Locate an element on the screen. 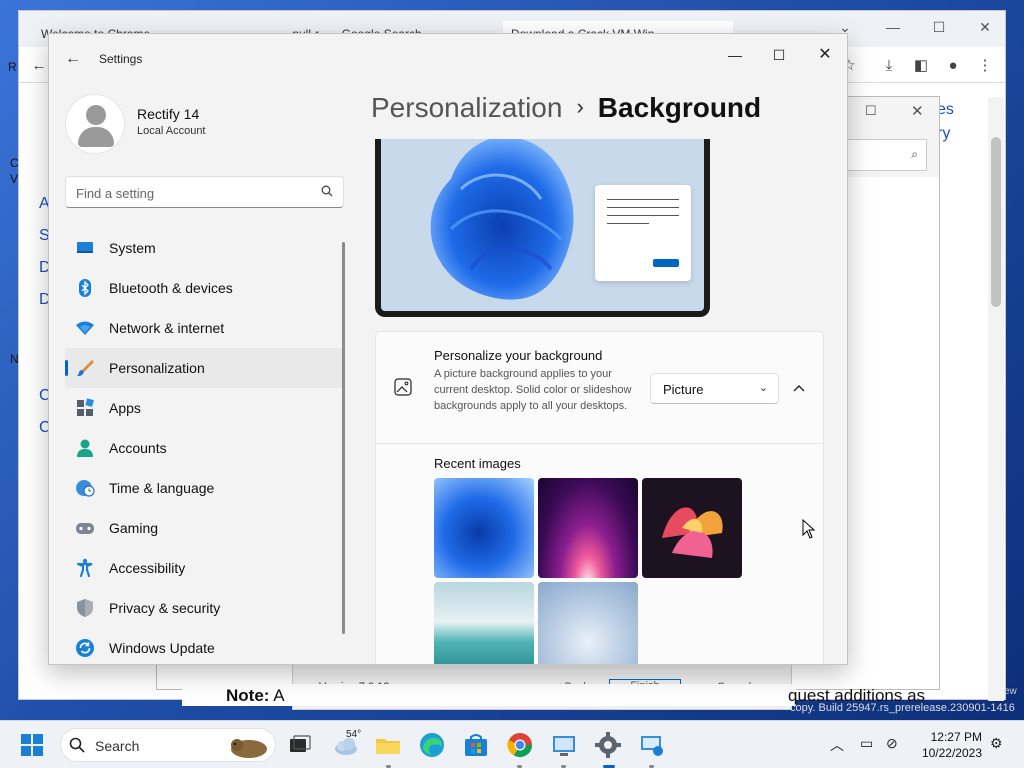 The width and height of the screenshot is (1024, 768). profile-icon: ● is located at coordinates (953, 66).